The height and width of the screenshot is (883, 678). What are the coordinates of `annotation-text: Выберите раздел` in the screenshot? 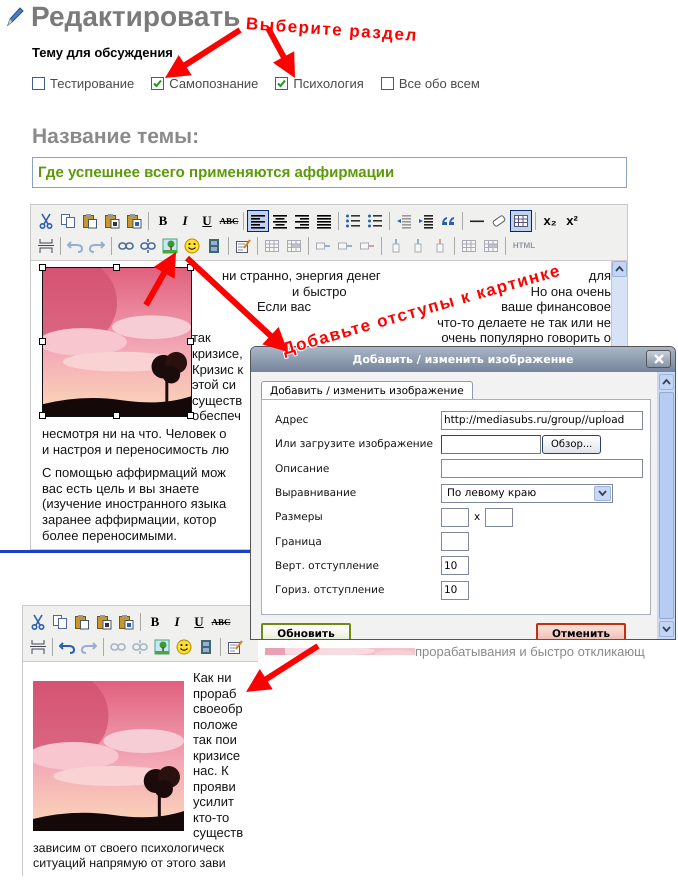 It's located at (331, 30).